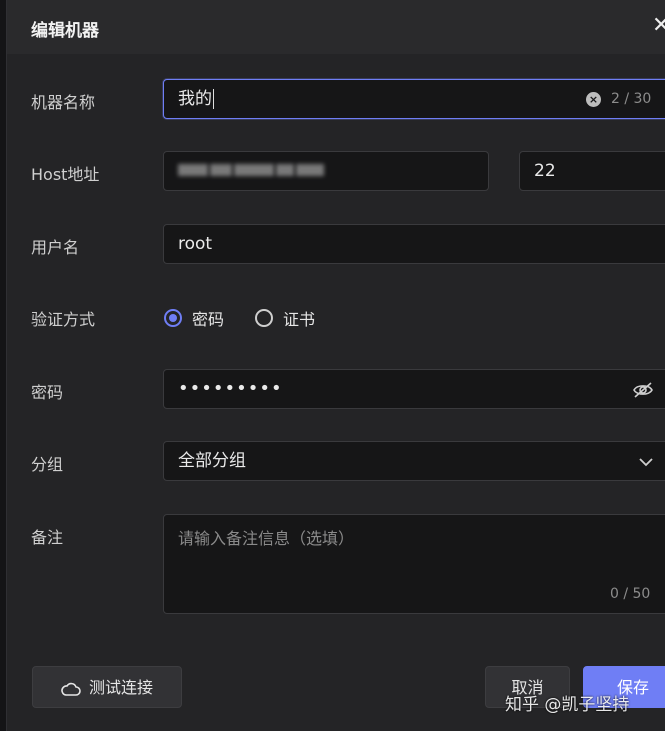  What do you see at coordinates (65, 31) in the screenshot?
I see `dialog-title: 编辑机器` at bounding box center [65, 31].